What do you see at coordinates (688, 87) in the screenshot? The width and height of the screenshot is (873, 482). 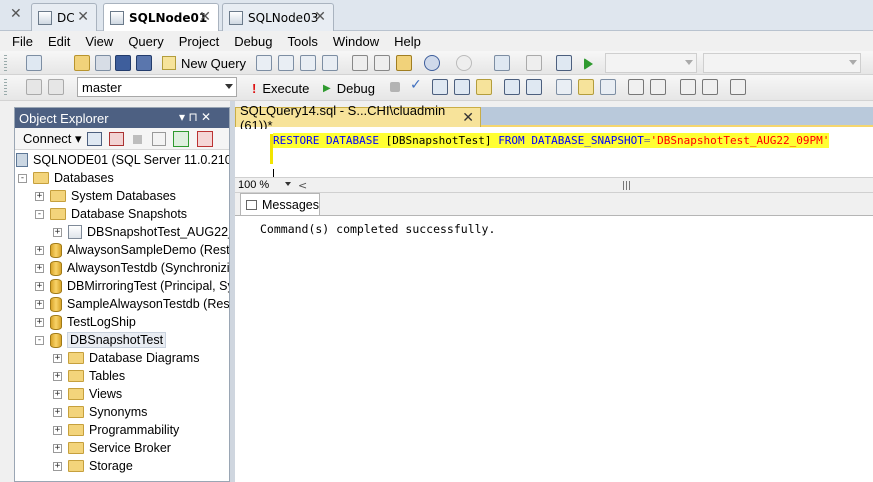 I see `decrease-indent-icon` at bounding box center [688, 87].